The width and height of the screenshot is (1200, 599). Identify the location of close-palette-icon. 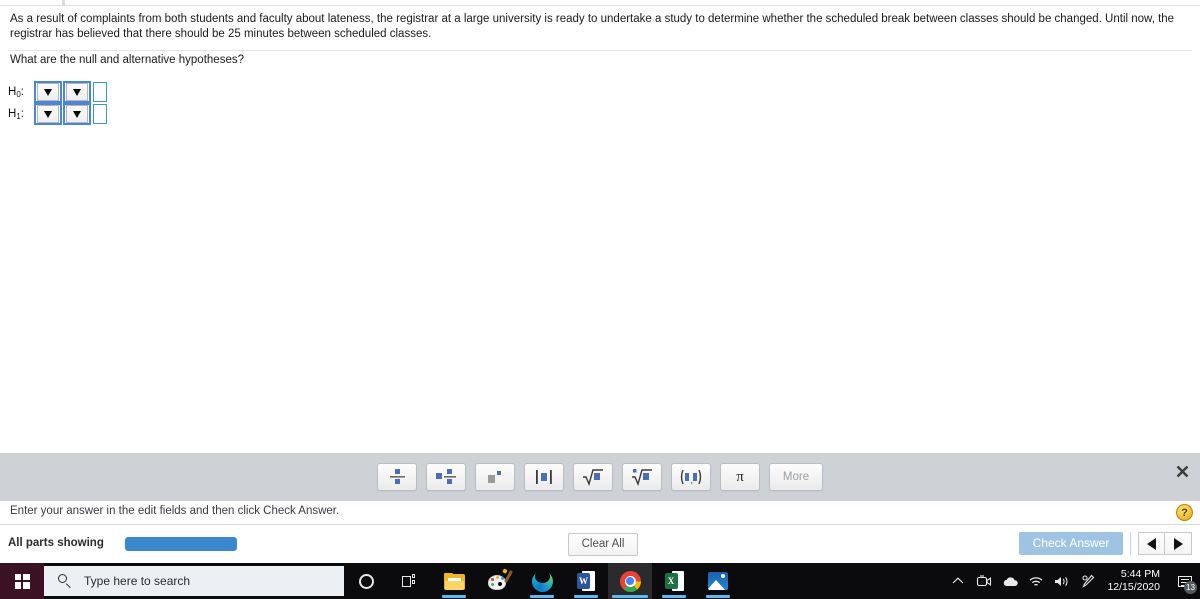
(1182, 473).